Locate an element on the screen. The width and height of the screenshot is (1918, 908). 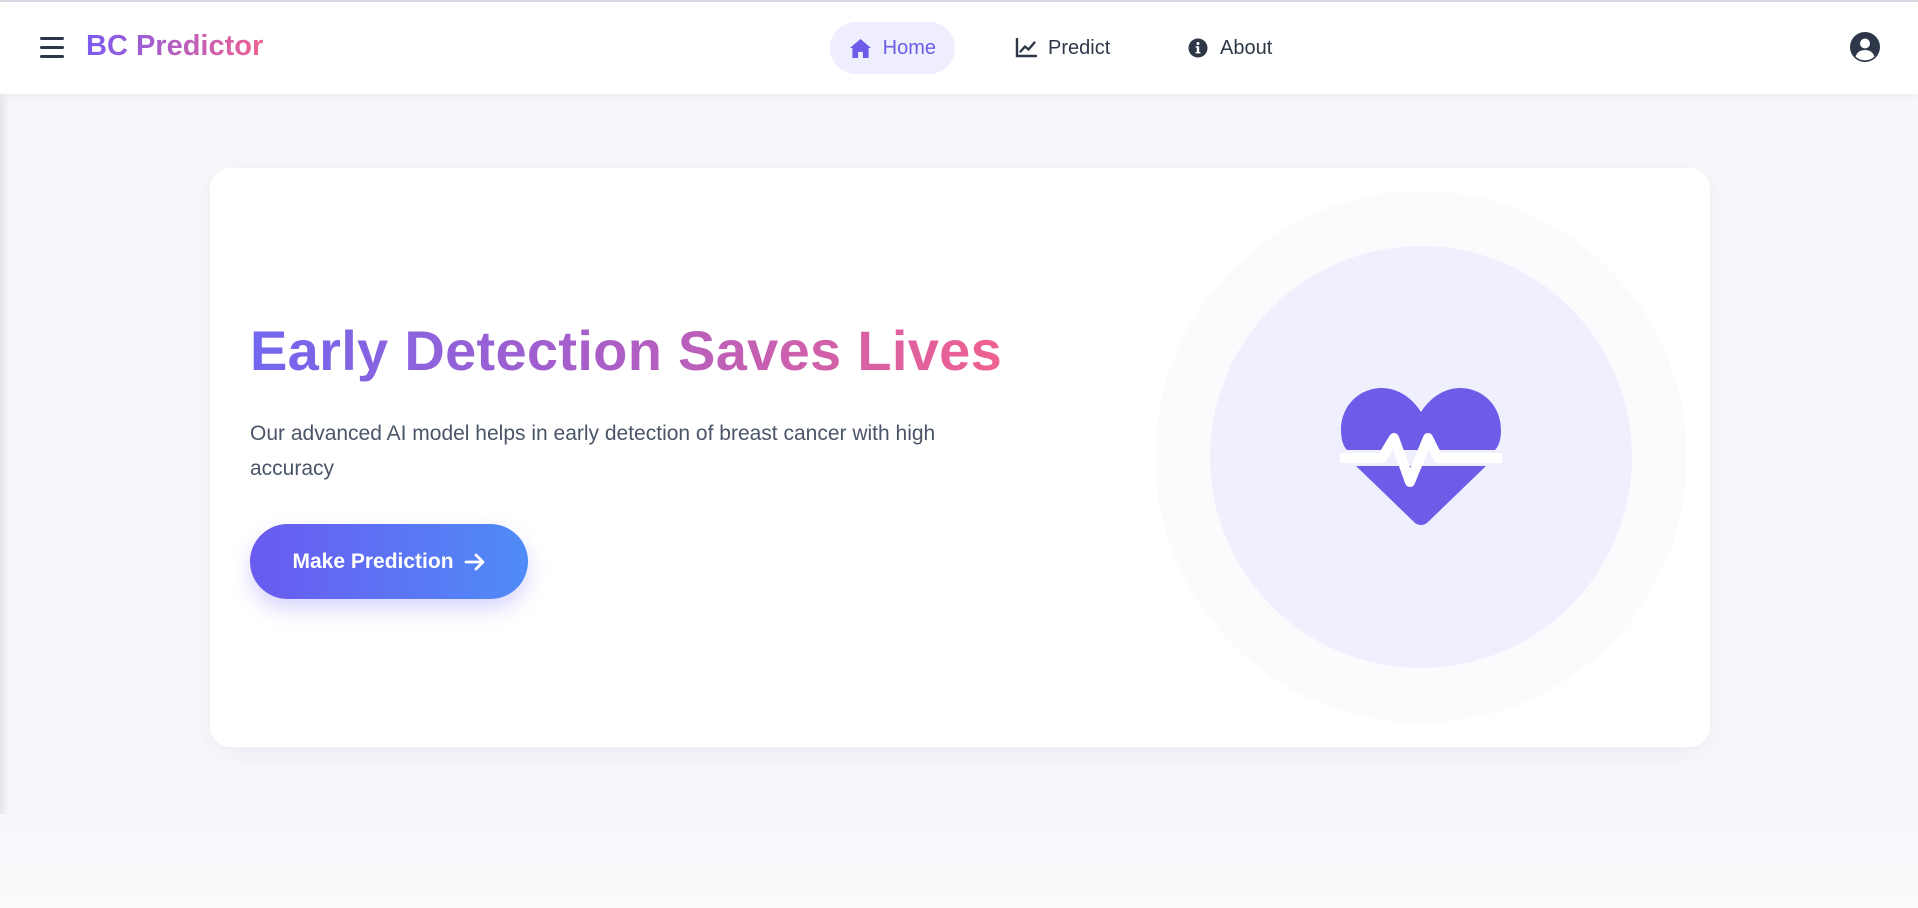
page-bottom-area is located at coordinates (959, 861).